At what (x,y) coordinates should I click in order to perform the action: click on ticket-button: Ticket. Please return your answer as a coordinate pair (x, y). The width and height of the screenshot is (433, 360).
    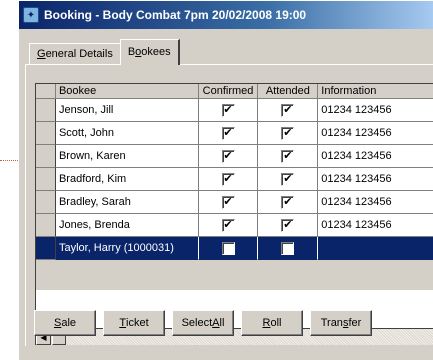
    Looking at the image, I should click on (134, 323).